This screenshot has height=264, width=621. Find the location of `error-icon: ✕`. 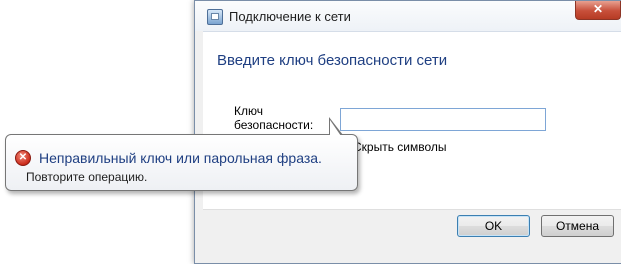

error-icon: ✕ is located at coordinates (23, 158).